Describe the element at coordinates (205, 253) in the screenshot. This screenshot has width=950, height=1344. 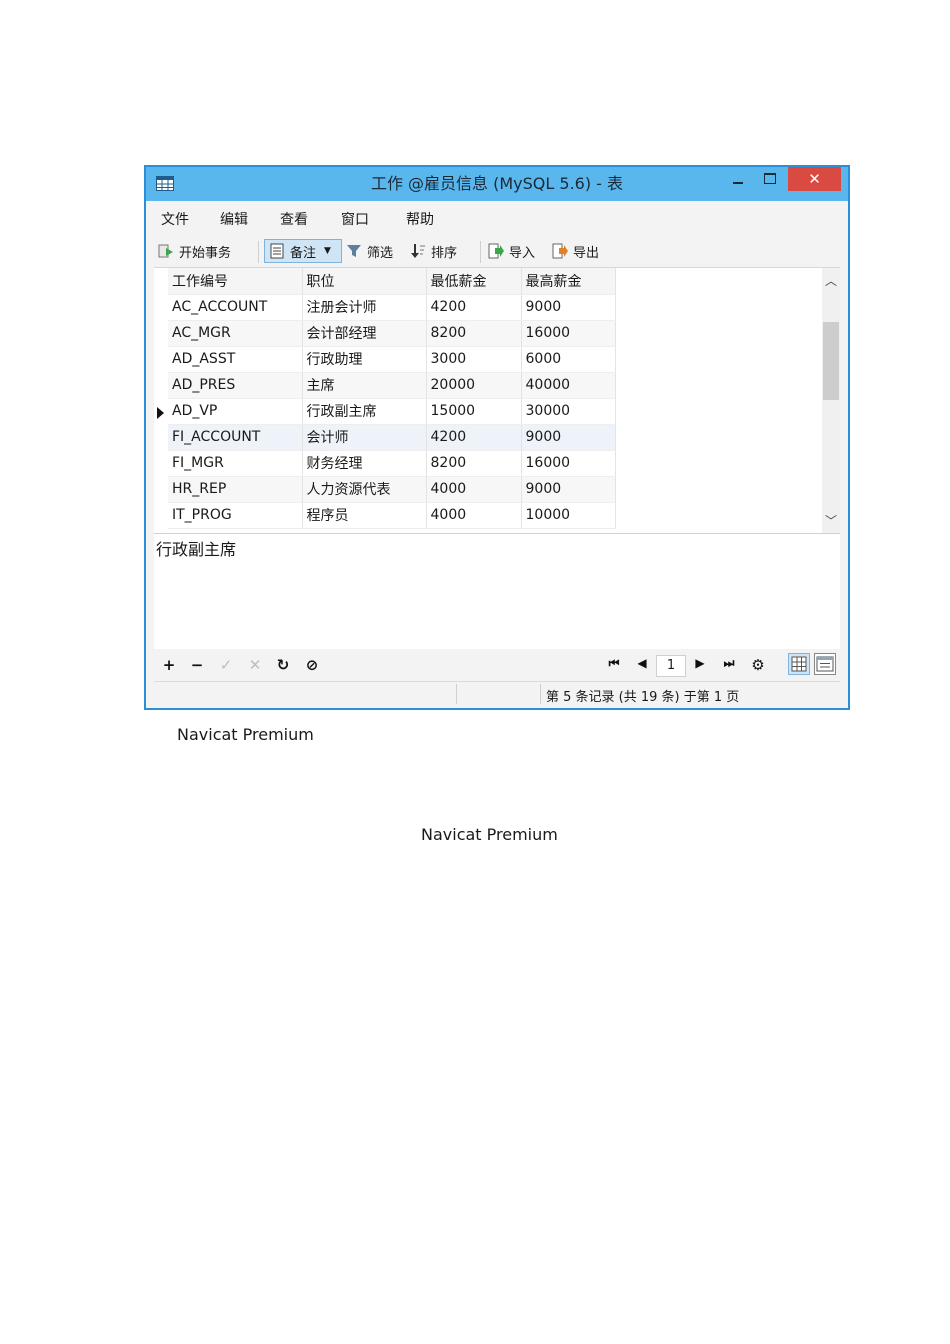
I see `begin-transaction-label: 开始事务` at that location.